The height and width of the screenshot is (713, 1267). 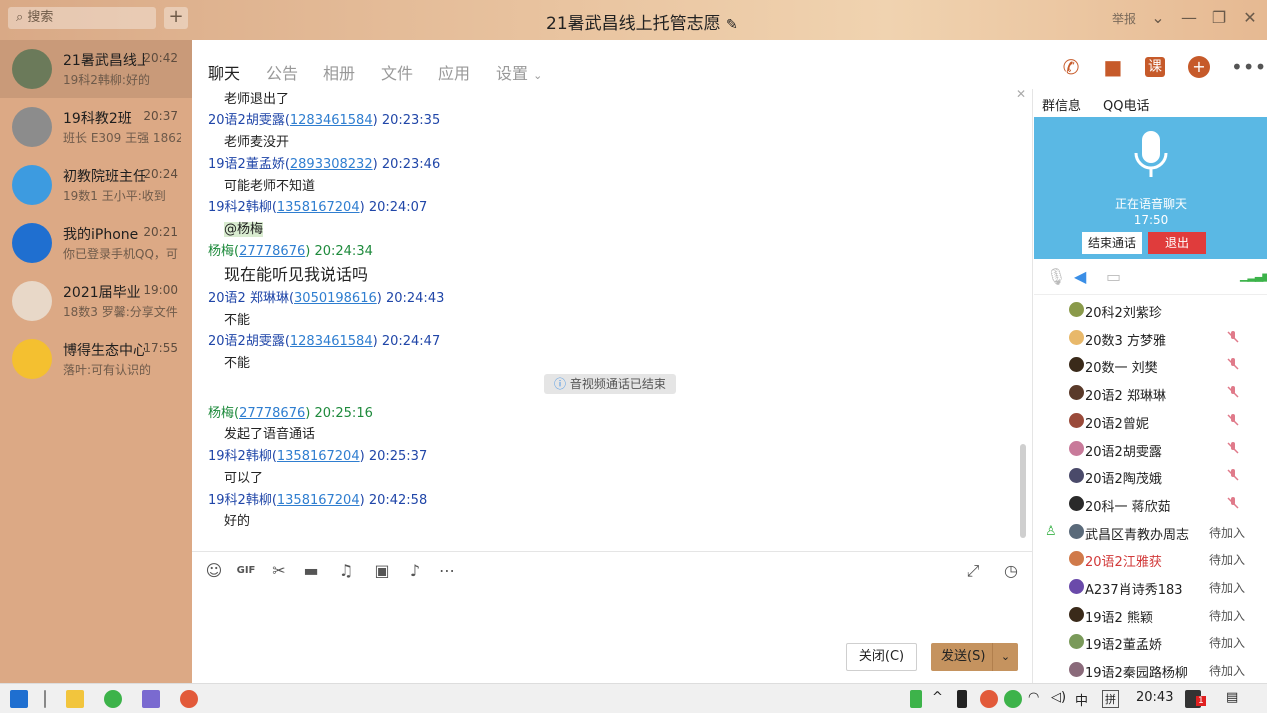 I want to click on search-input: ⌕ 搜索, so click(x=82, y=18).